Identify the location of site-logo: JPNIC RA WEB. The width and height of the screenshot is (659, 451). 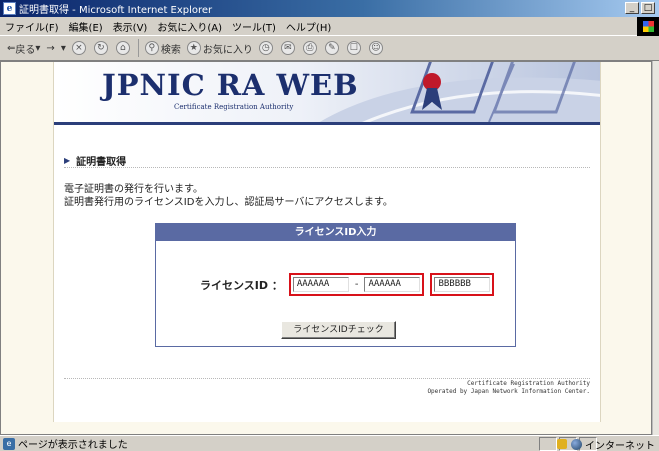
(230, 85).